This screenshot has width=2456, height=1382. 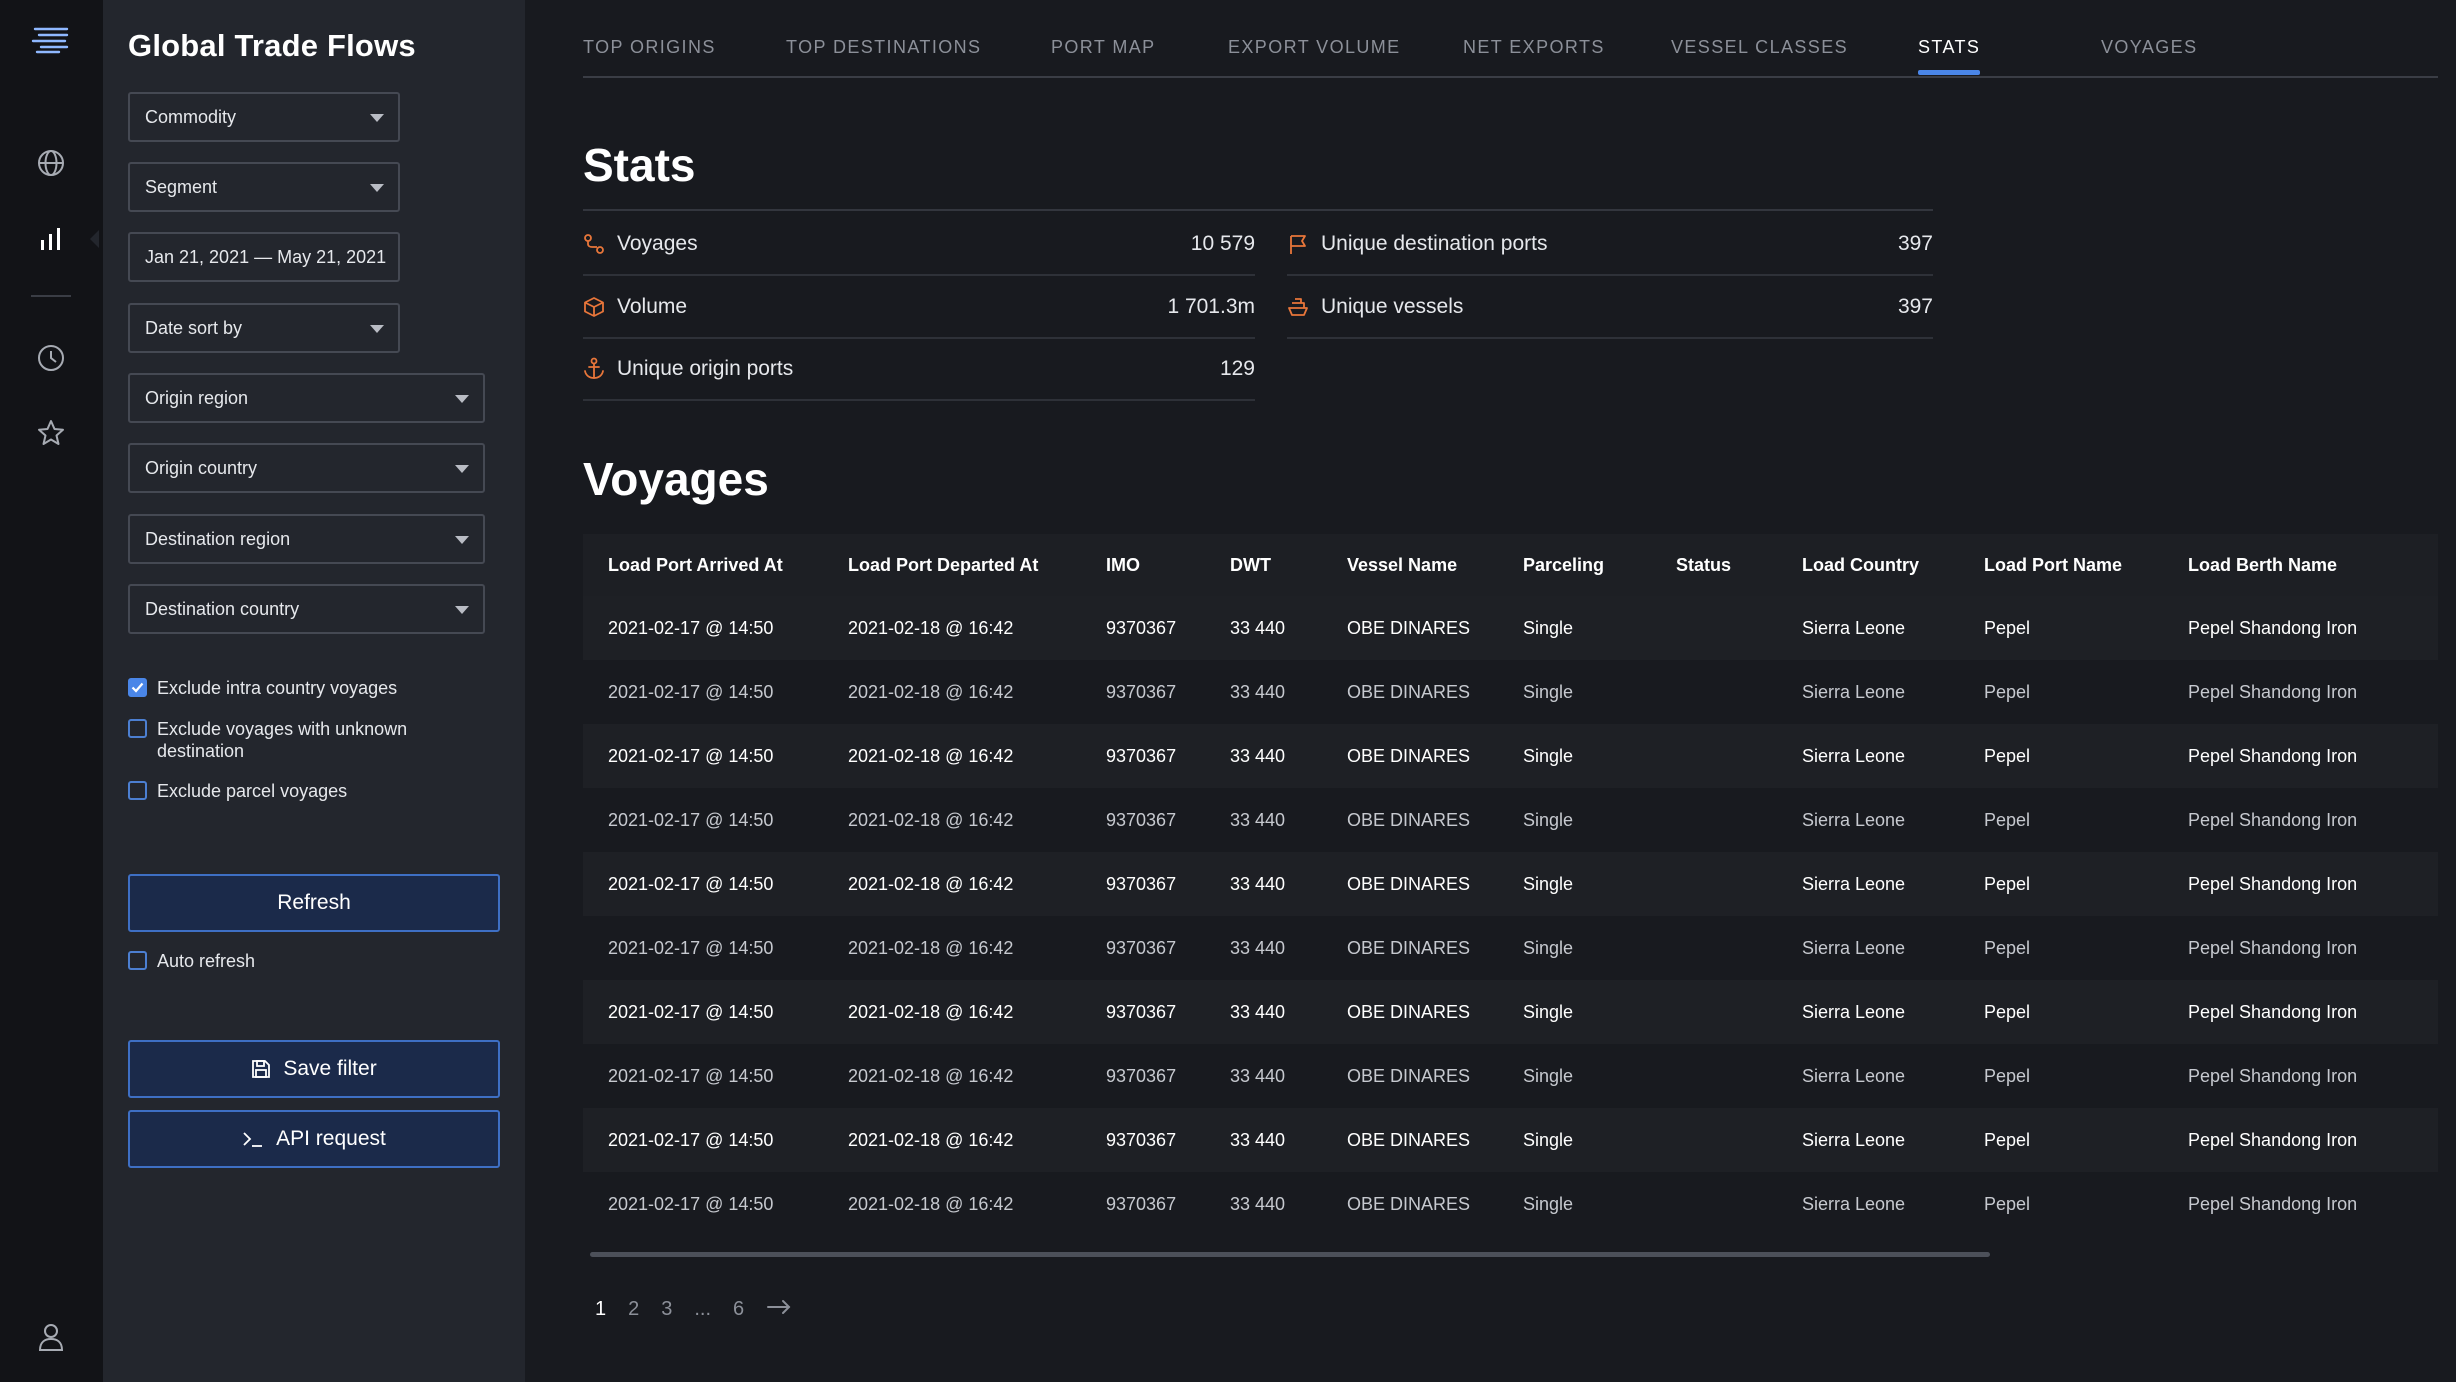 I want to click on tab-net-exports: NET EXPORTS, so click(x=1534, y=47).